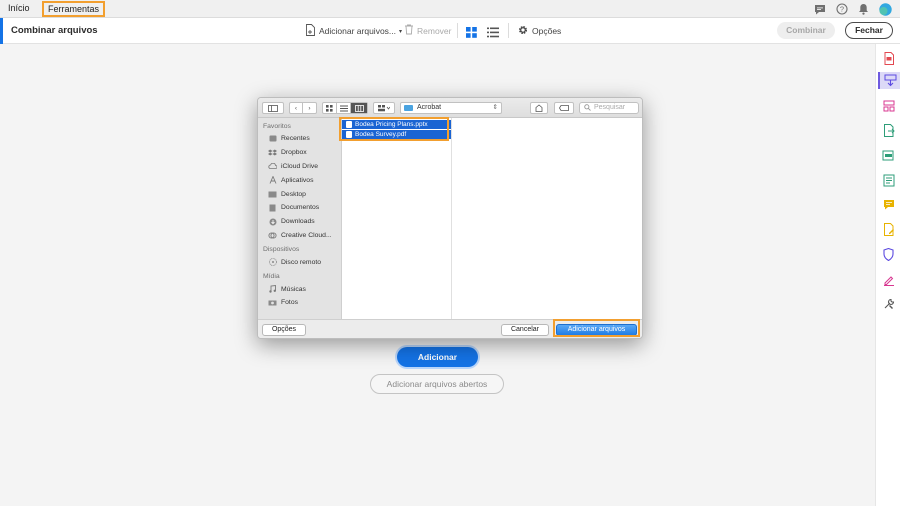 This screenshot has width=900, height=506. I want to click on sidebar-item-label: Documentos, so click(300, 208).